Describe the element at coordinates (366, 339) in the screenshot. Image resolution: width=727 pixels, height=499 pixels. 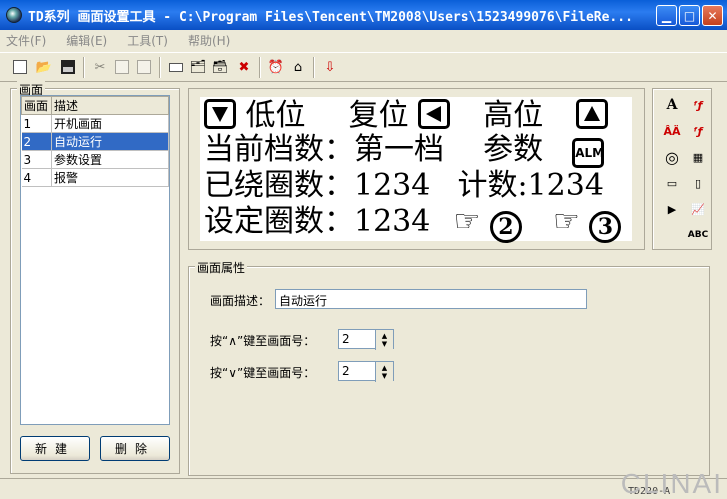
I see `up-key-spinbox: 2 ▲ ▼` at that location.